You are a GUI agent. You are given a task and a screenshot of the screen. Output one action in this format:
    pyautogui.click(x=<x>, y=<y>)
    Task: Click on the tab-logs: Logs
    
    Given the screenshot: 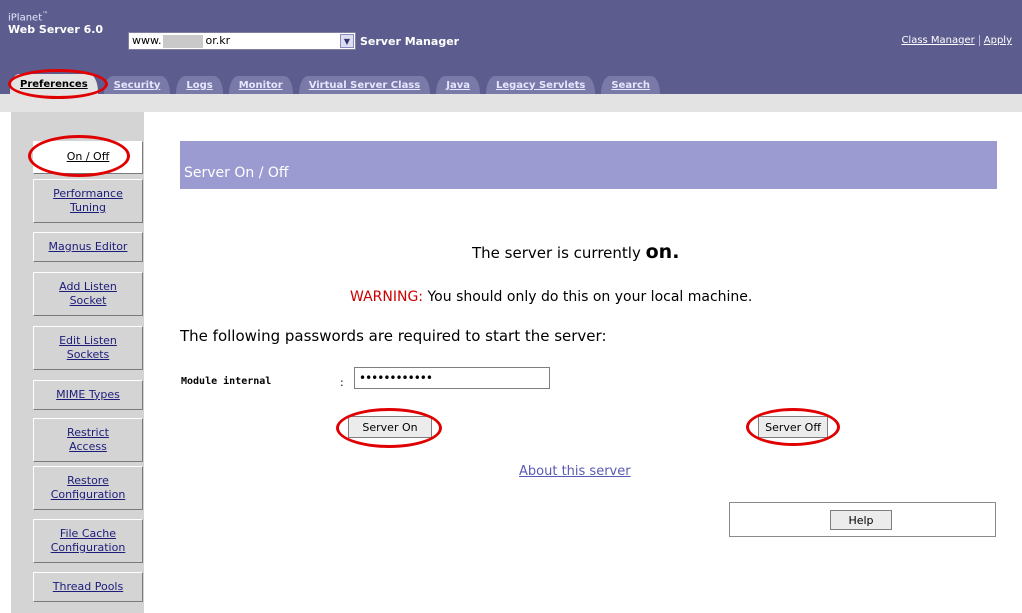 What is the action you would take?
    pyautogui.click(x=199, y=85)
    